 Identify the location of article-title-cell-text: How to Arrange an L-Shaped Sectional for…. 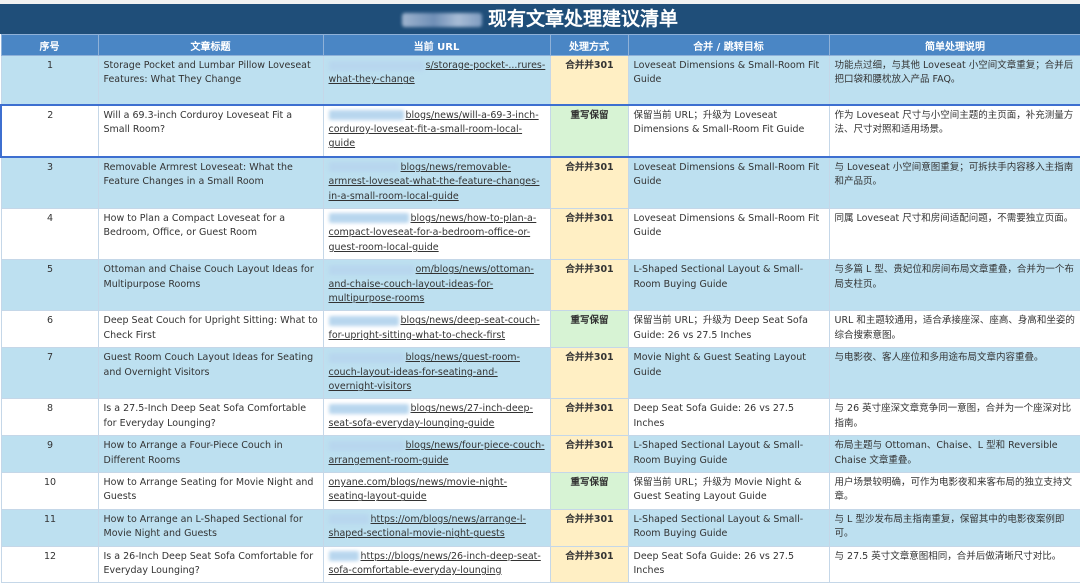
(203, 526).